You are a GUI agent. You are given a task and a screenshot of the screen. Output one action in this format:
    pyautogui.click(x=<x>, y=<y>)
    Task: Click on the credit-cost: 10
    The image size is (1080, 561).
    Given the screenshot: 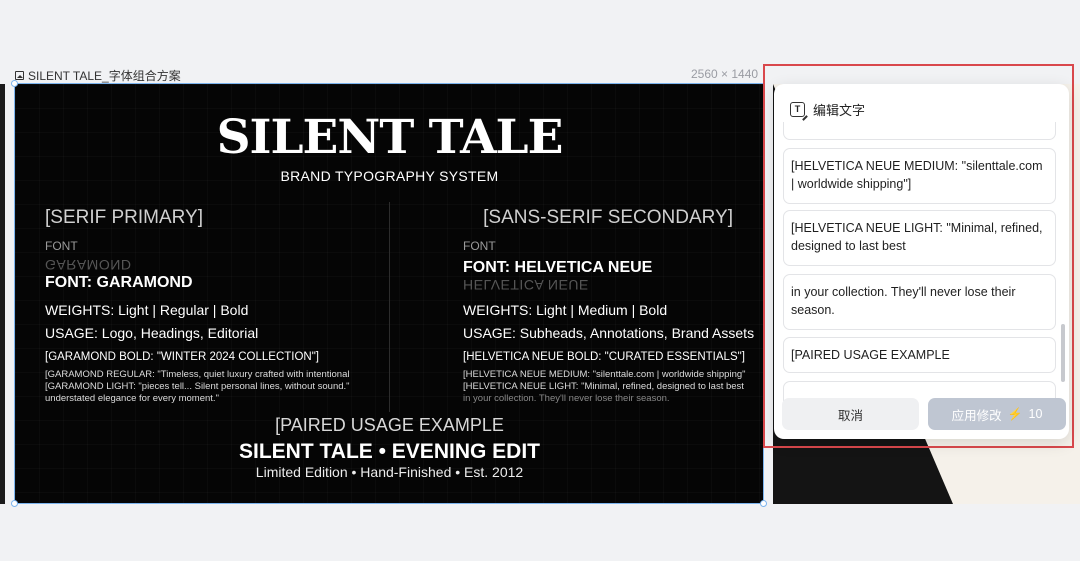 What is the action you would take?
    pyautogui.click(x=1035, y=414)
    